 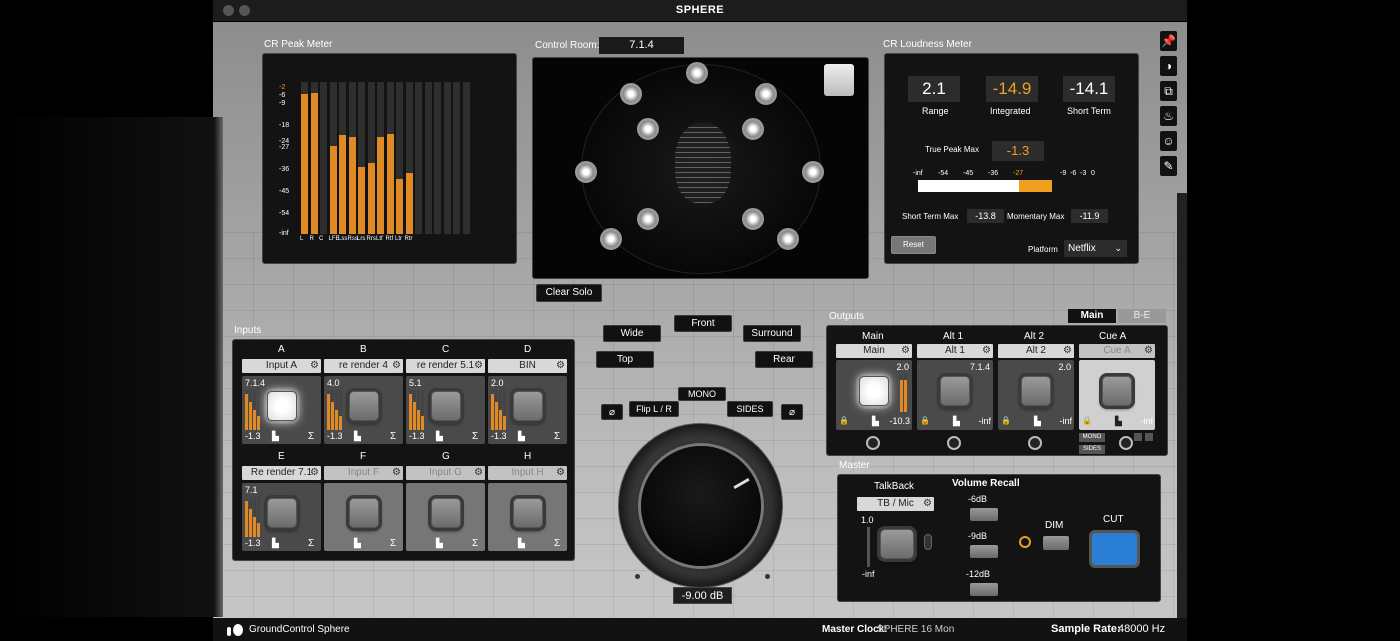 What do you see at coordinates (702, 595) in the screenshot?
I see `volume-readout: -9.00 dB` at bounding box center [702, 595].